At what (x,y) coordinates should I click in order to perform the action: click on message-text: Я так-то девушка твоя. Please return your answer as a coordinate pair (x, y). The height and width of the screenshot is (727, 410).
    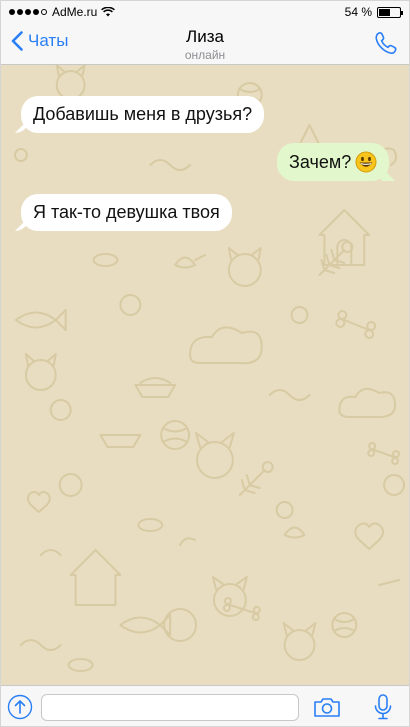
    Looking at the image, I should click on (126, 212).